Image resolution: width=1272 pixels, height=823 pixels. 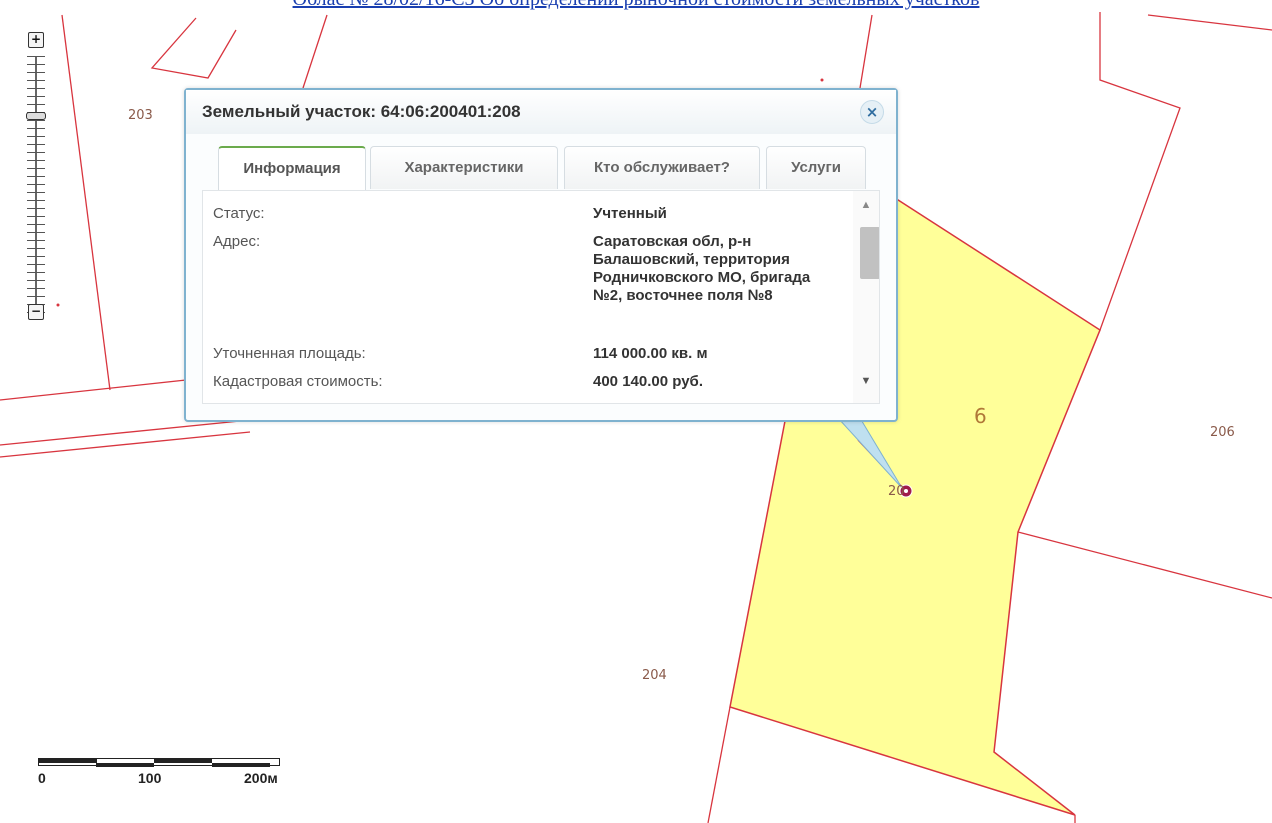 I want to click on scale-label-0: 0, so click(x=42, y=778).